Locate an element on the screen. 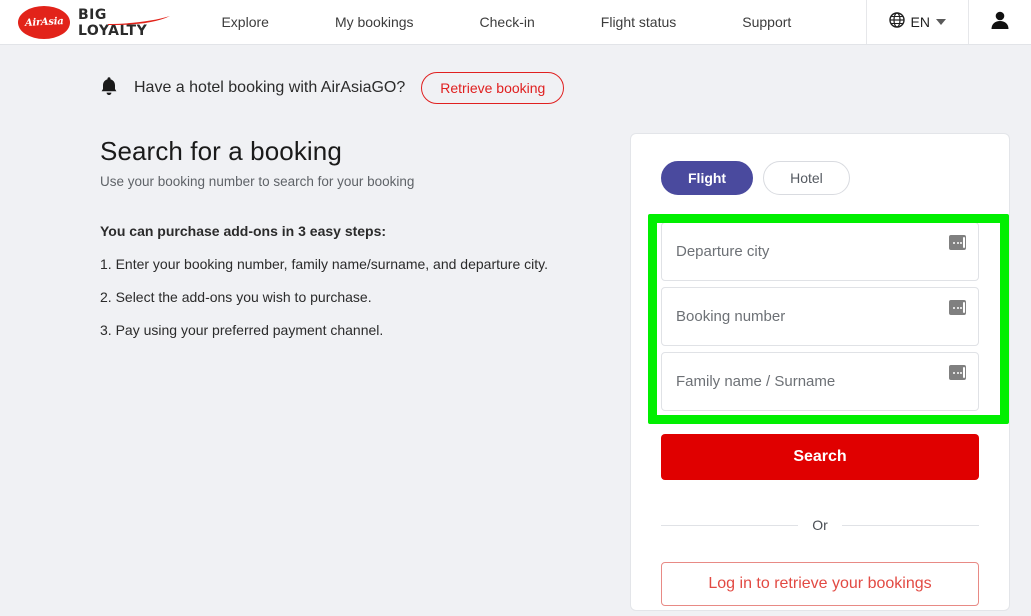  booking-type-tabs: Flight Hotel is located at coordinates (820, 178).